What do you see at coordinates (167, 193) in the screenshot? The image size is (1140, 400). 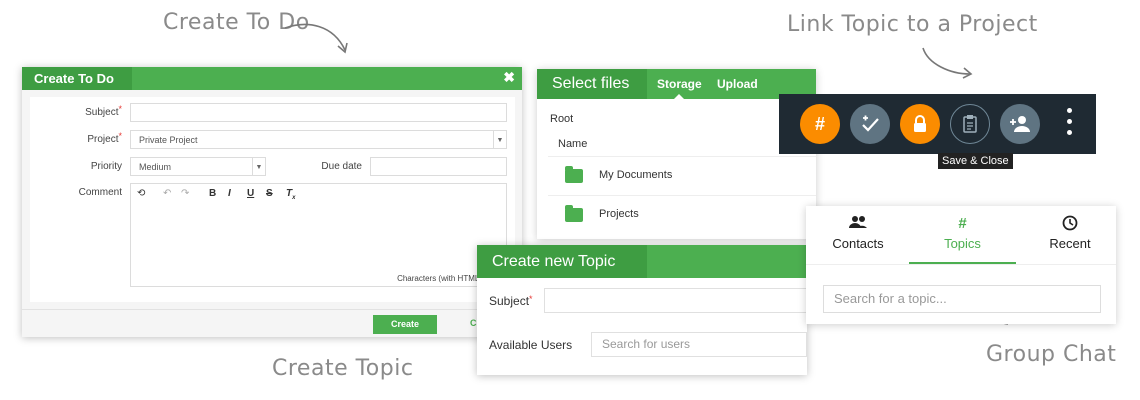 I see `undo-icon: ↶` at bounding box center [167, 193].